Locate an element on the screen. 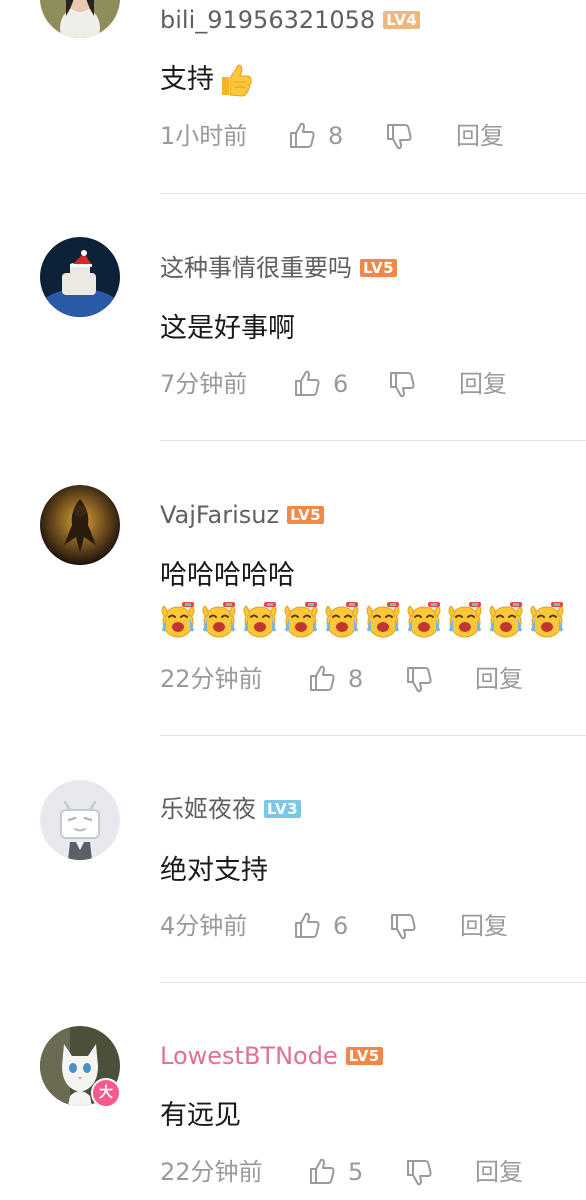 The width and height of the screenshot is (586, 1200). username-text: bili_91956321058 is located at coordinates (267, 20).